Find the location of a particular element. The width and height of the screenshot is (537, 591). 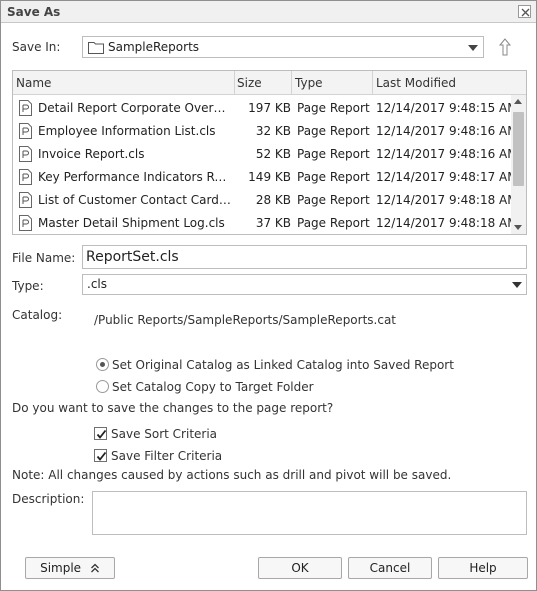

description-textarea is located at coordinates (309, 513).